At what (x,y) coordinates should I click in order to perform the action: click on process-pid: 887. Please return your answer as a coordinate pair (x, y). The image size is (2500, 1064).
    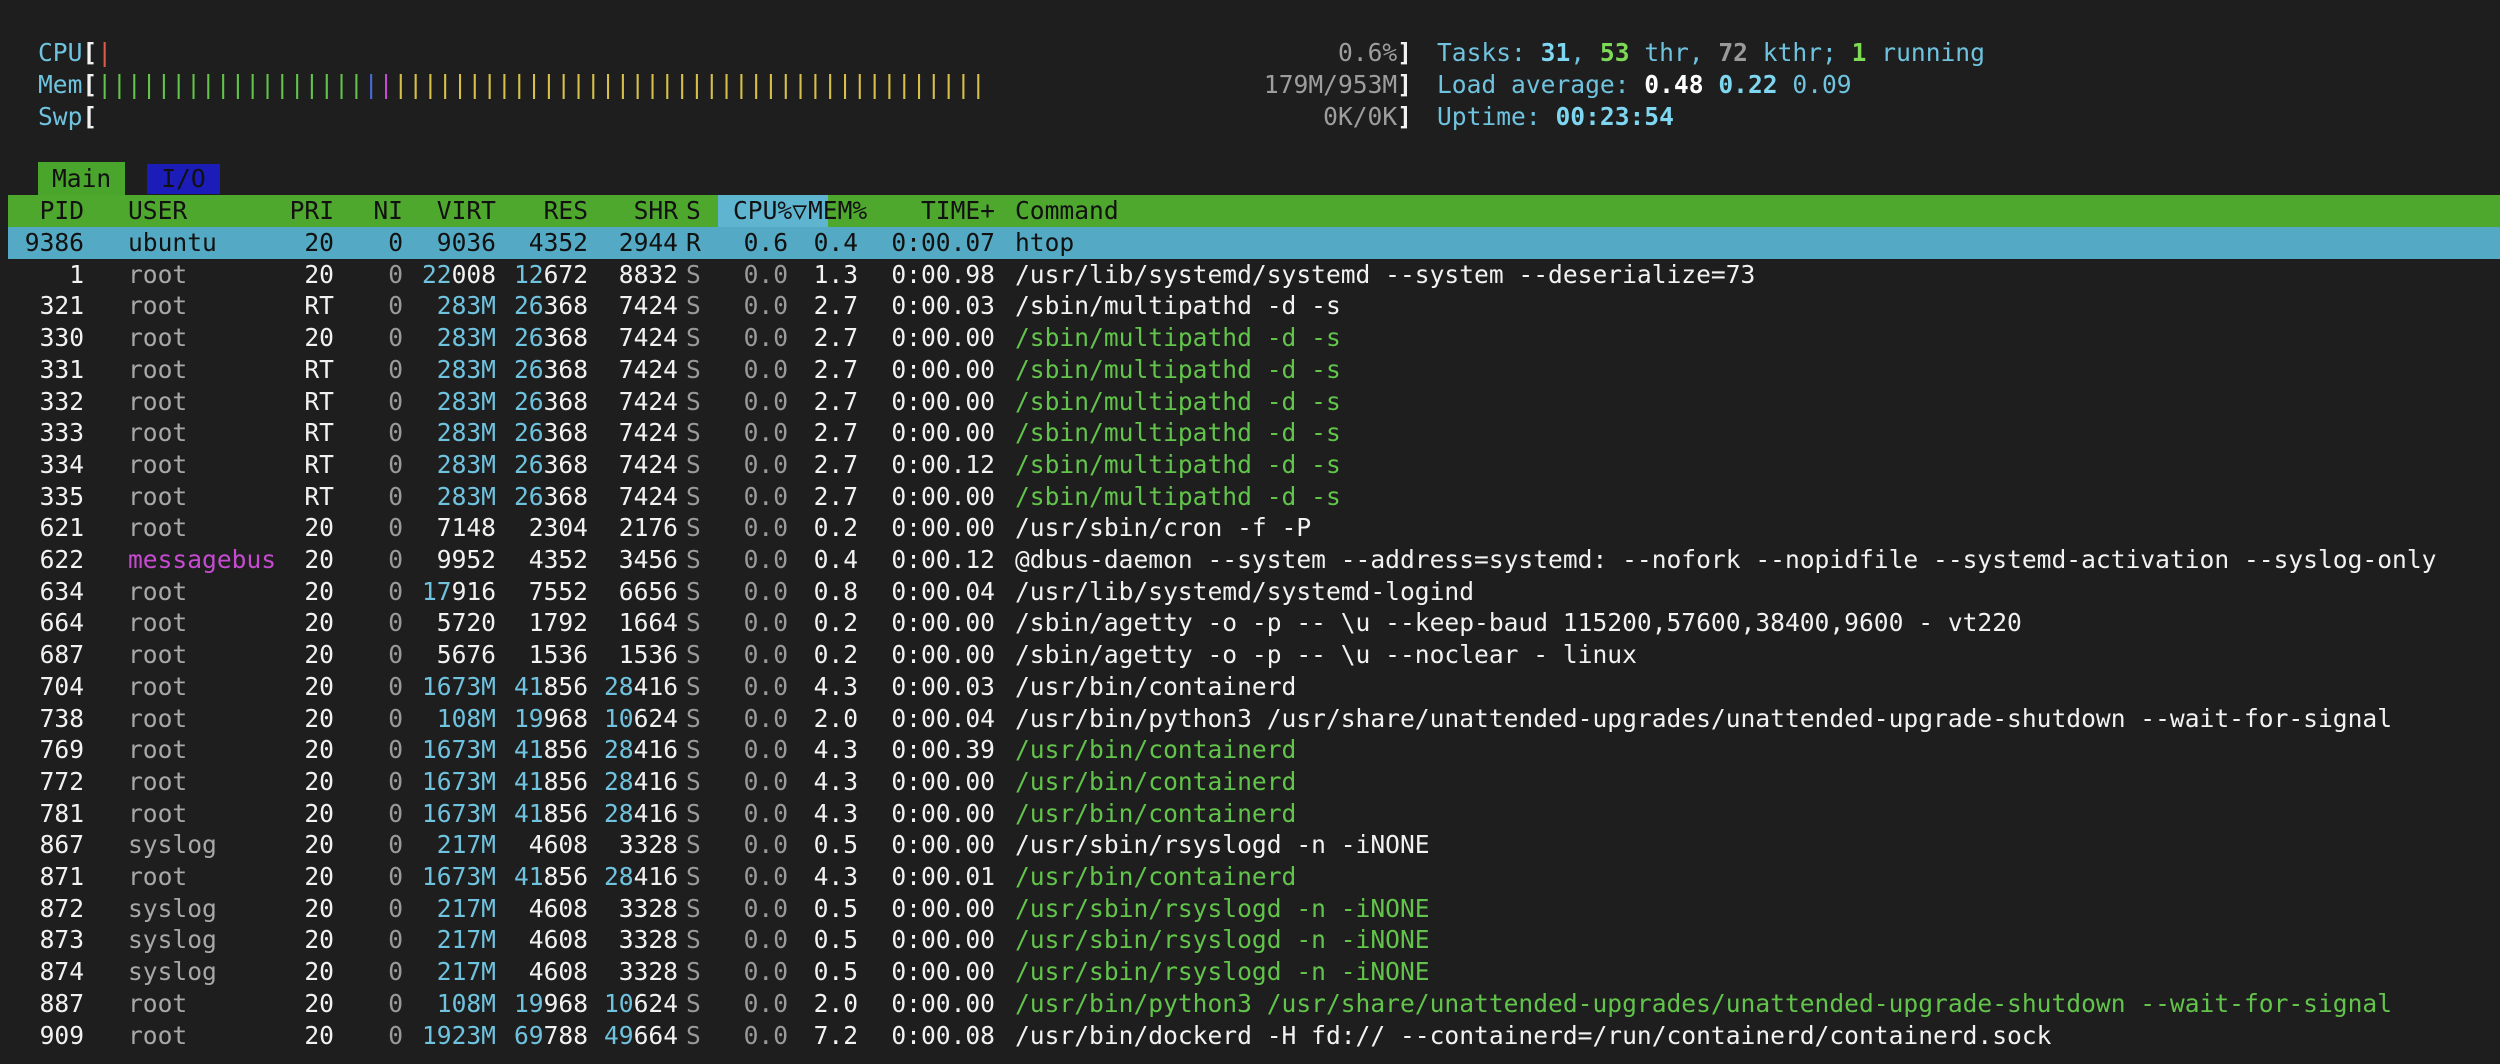
    Looking at the image, I should click on (61, 1003).